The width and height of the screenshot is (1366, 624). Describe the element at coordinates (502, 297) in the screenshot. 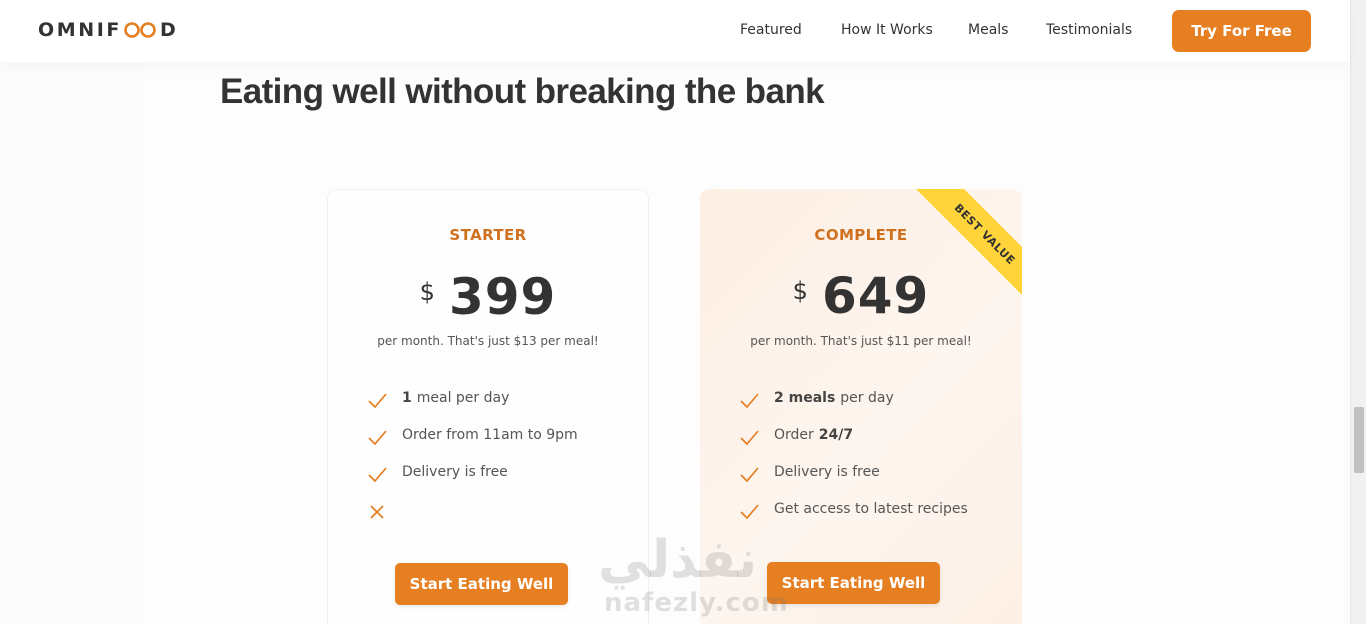

I see `price-amount: 399` at that location.